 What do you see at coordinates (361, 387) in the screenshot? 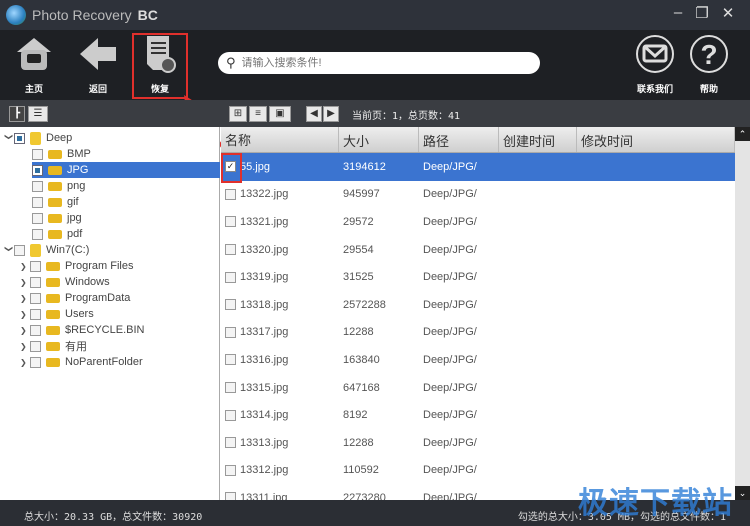
I see `file-size: 647168` at bounding box center [361, 387].